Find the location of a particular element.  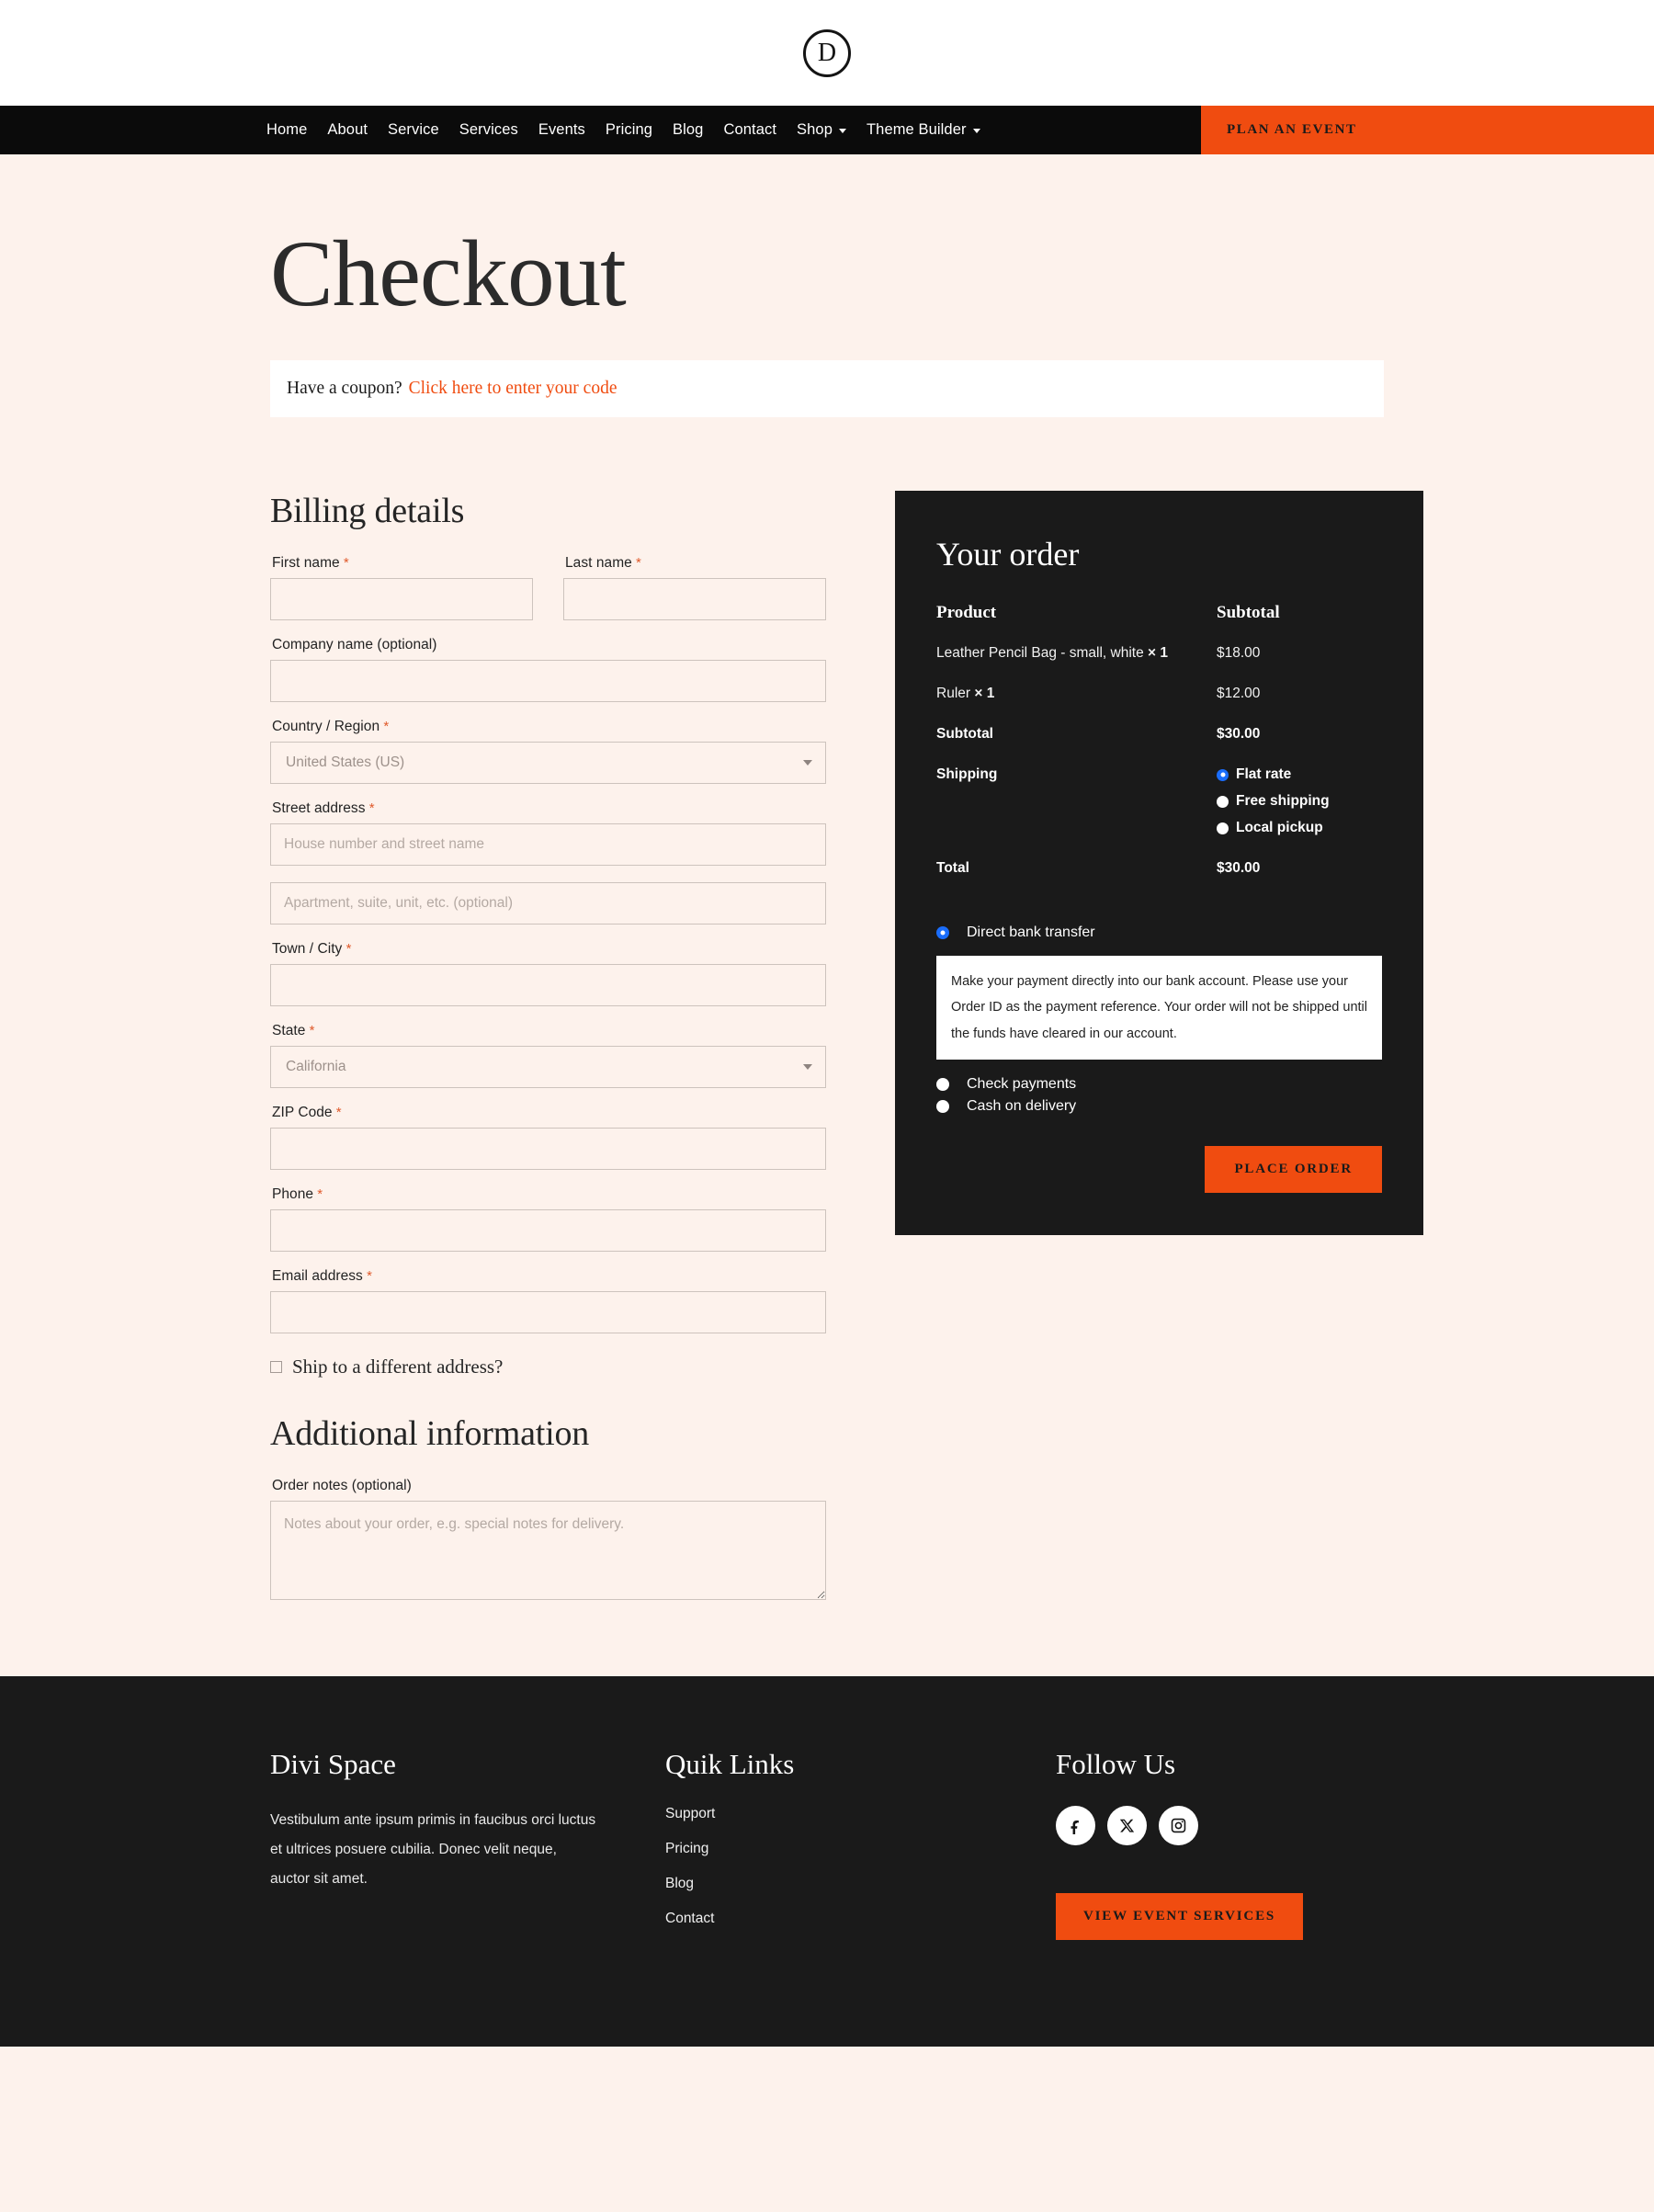

order-item-subtotal-0: $18.00 is located at coordinates (1239, 654).